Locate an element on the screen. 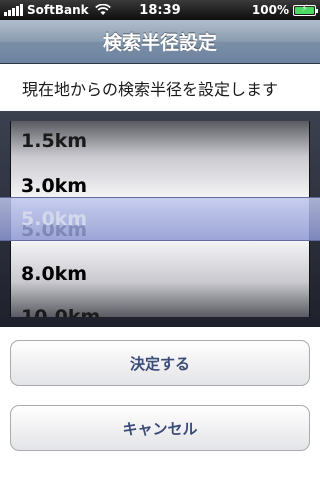 This screenshot has width=320, height=480. picker-option: 8.0km is located at coordinates (160, 274).